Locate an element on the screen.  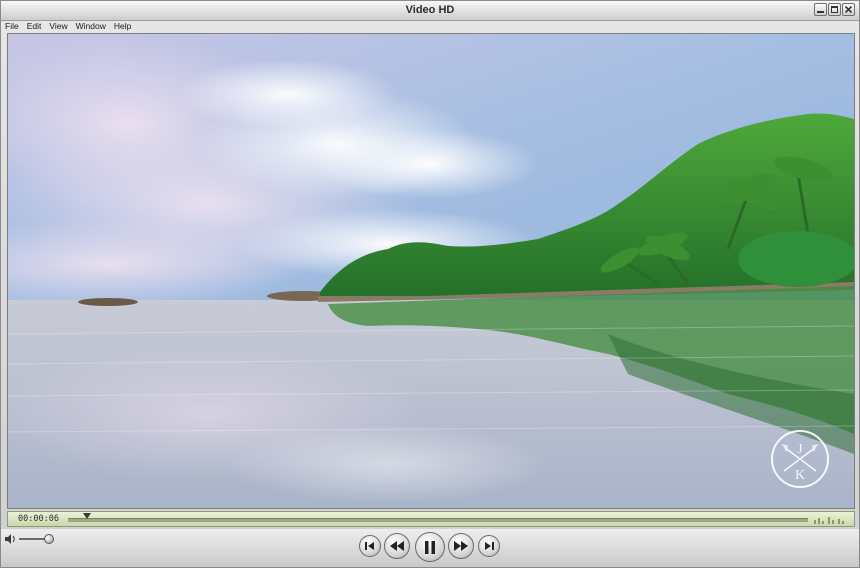
fast-forward-icon is located at coordinates (461, 546).